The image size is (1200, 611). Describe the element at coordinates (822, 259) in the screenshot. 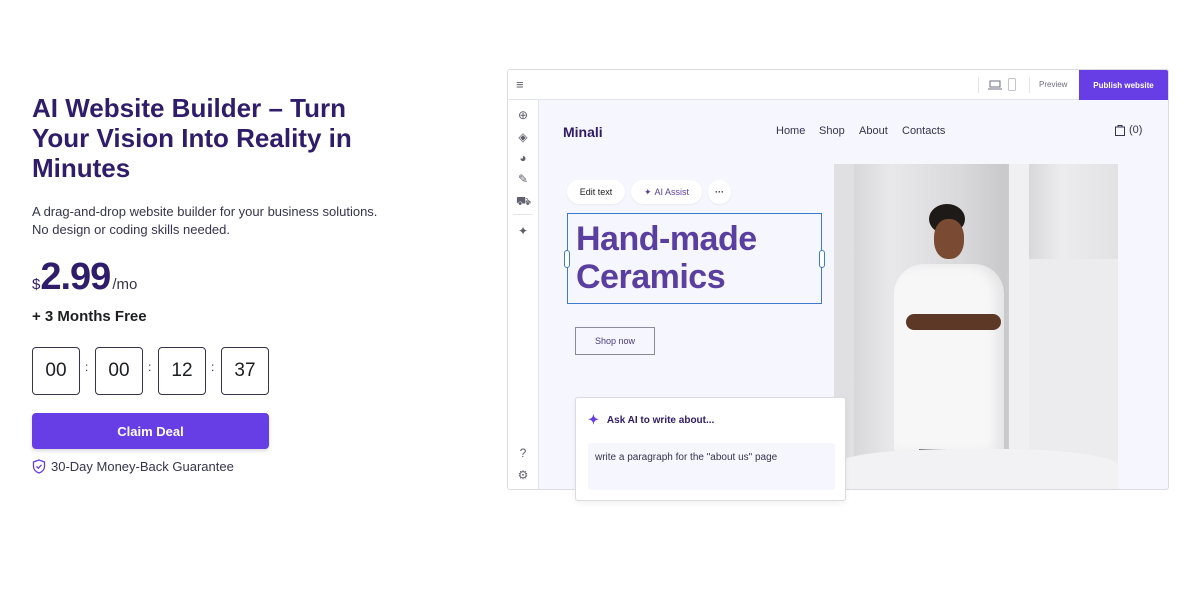

I see `resize-handle-right` at that location.